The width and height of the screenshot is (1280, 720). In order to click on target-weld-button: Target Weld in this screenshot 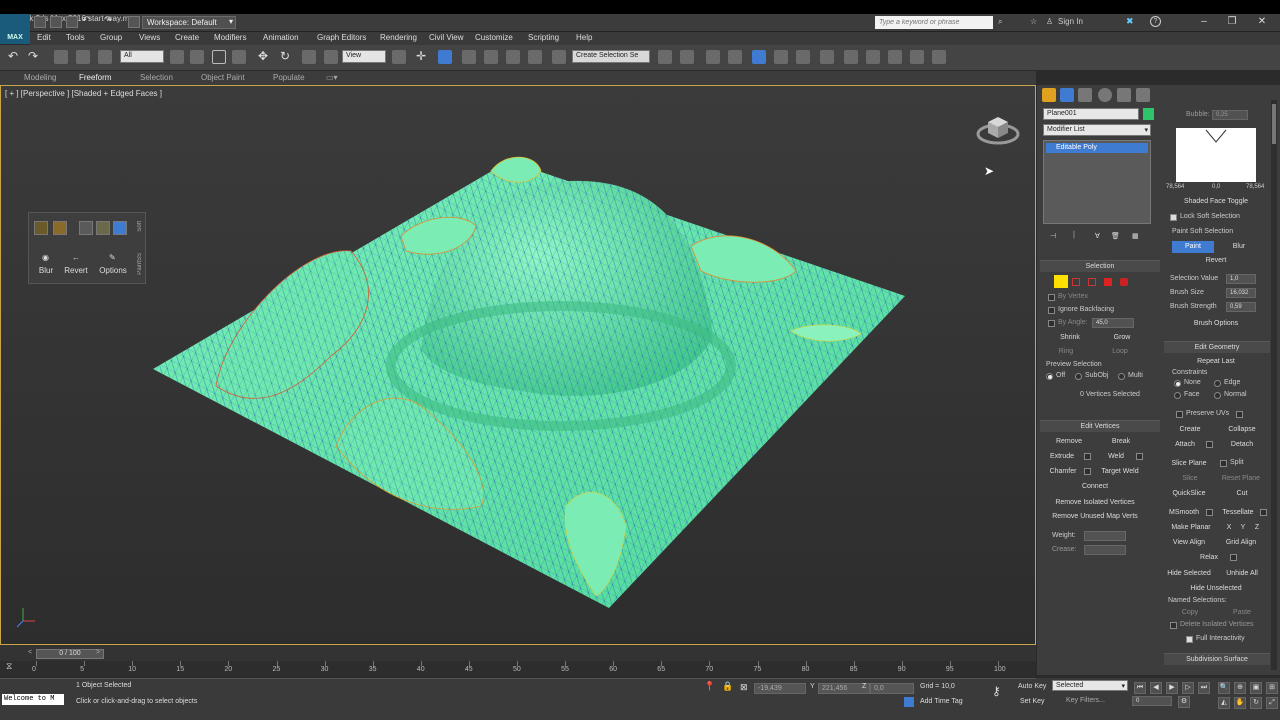, I will do `click(1120, 472)`.